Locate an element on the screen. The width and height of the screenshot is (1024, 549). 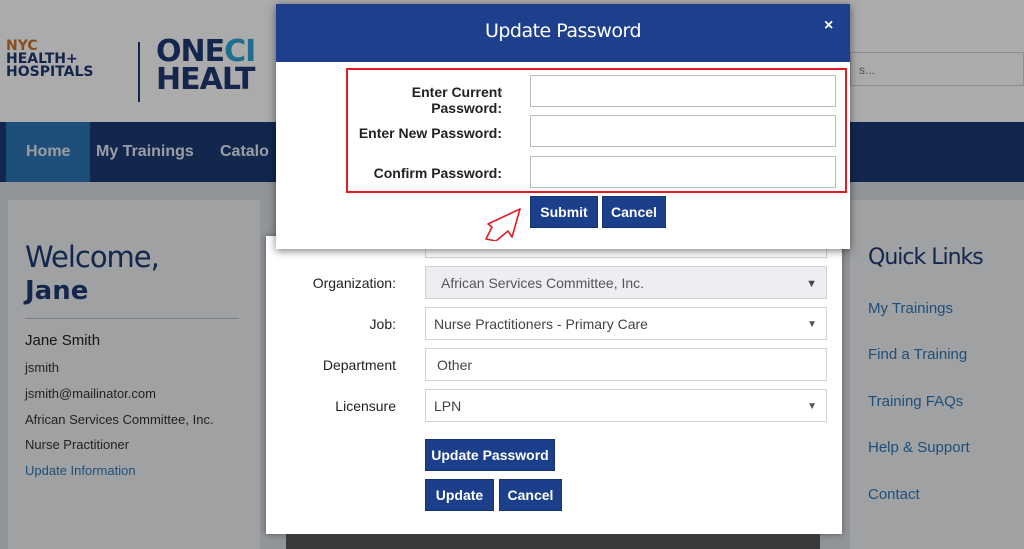
department-value: Other is located at coordinates (455, 365).